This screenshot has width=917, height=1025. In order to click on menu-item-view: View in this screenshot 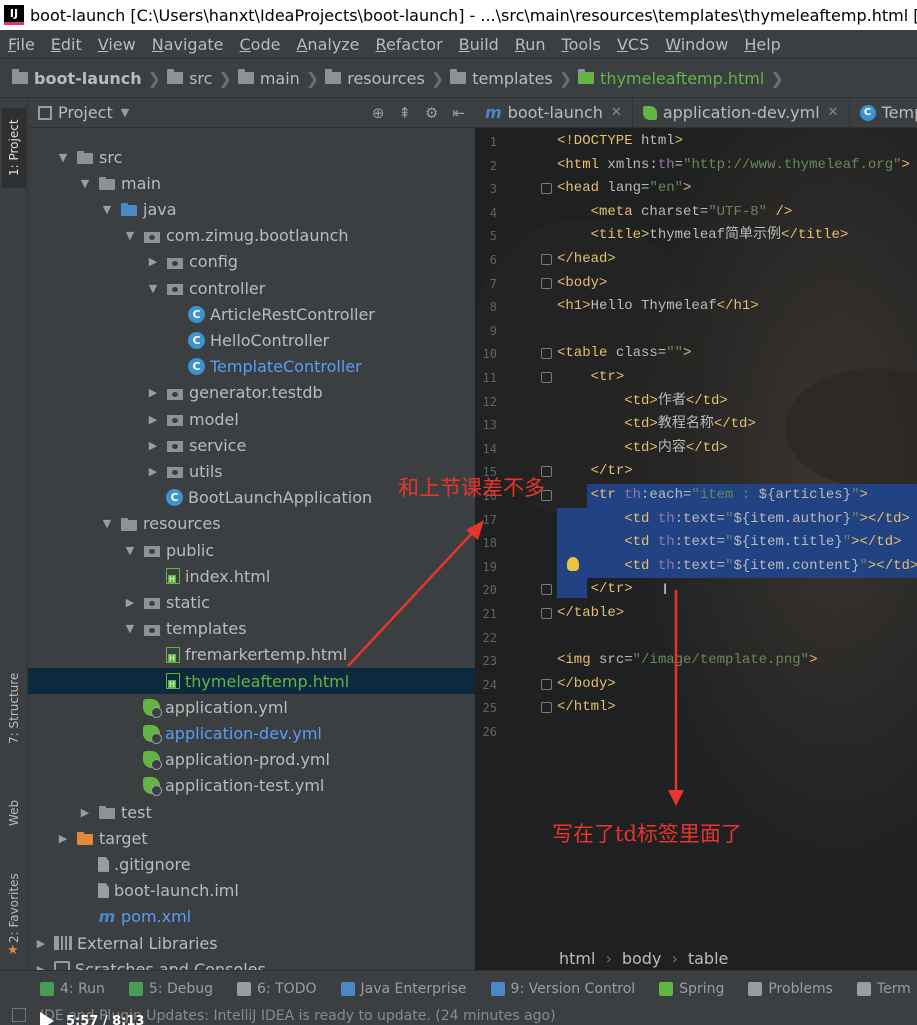, I will do `click(117, 44)`.